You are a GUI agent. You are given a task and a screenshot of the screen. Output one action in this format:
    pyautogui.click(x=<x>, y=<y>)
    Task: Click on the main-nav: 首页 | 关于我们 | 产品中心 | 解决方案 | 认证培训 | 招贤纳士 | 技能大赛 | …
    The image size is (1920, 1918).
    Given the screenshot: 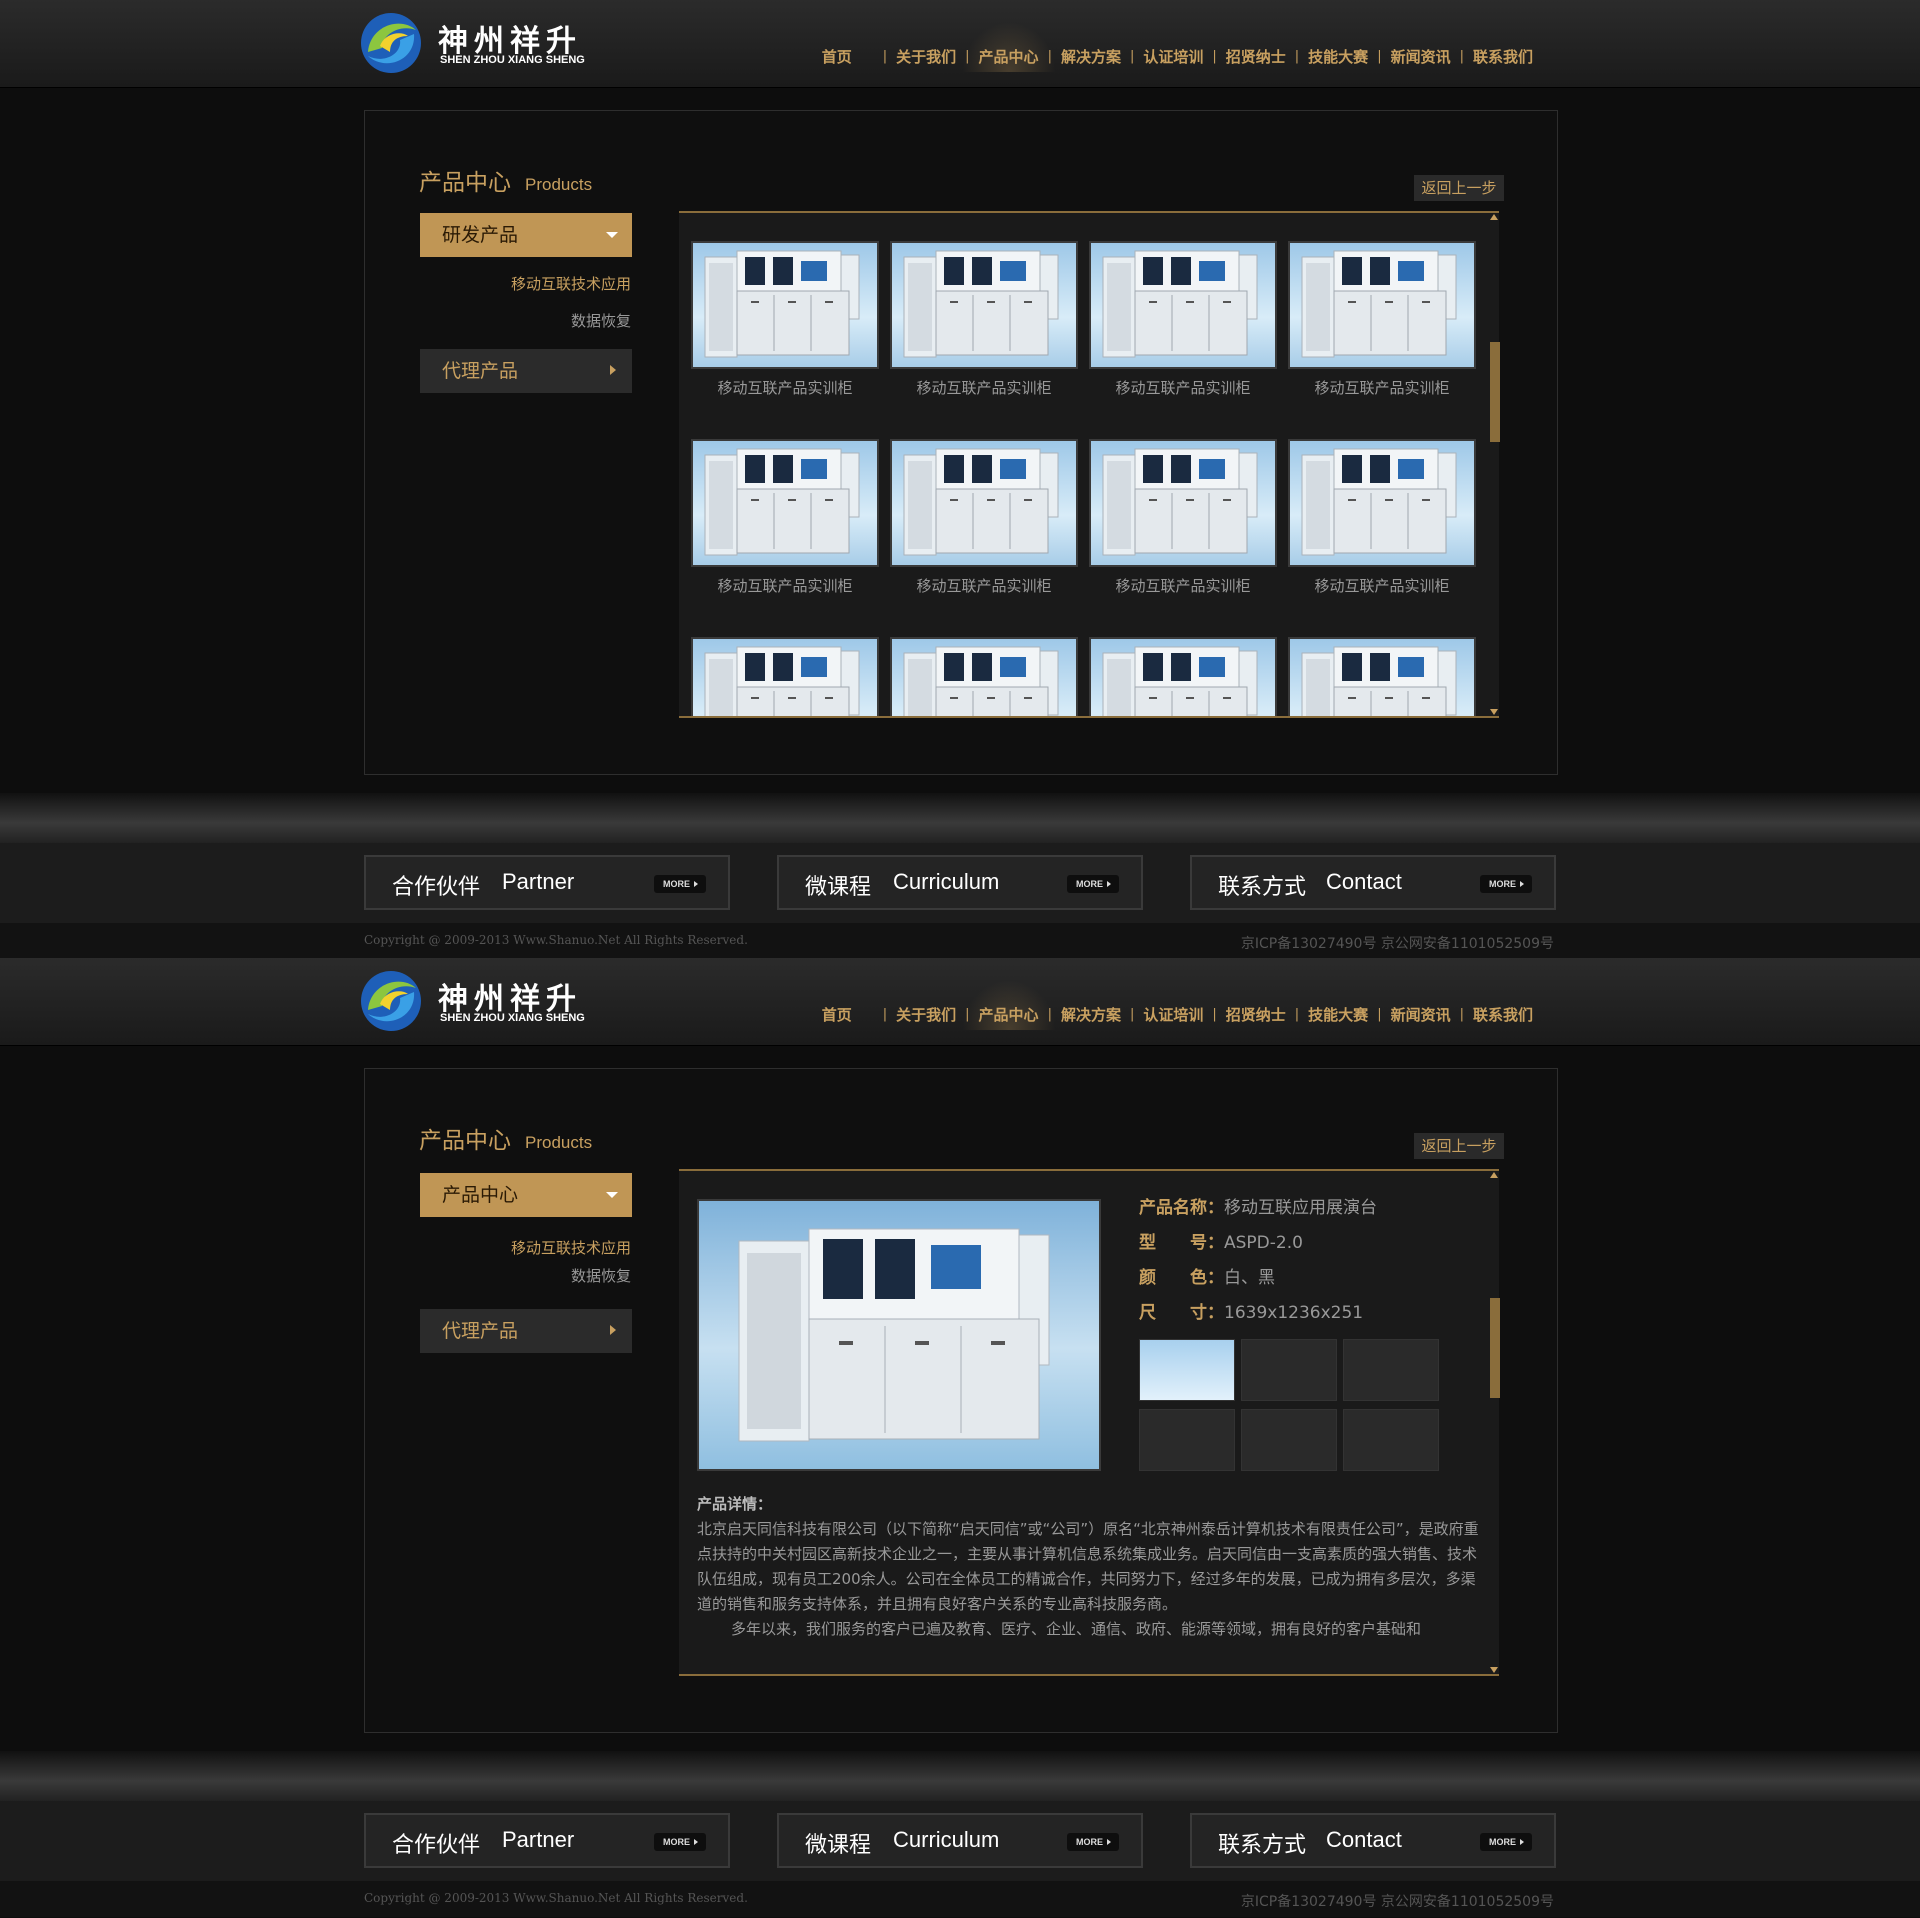 What is the action you would take?
    pyautogui.click(x=1177, y=47)
    